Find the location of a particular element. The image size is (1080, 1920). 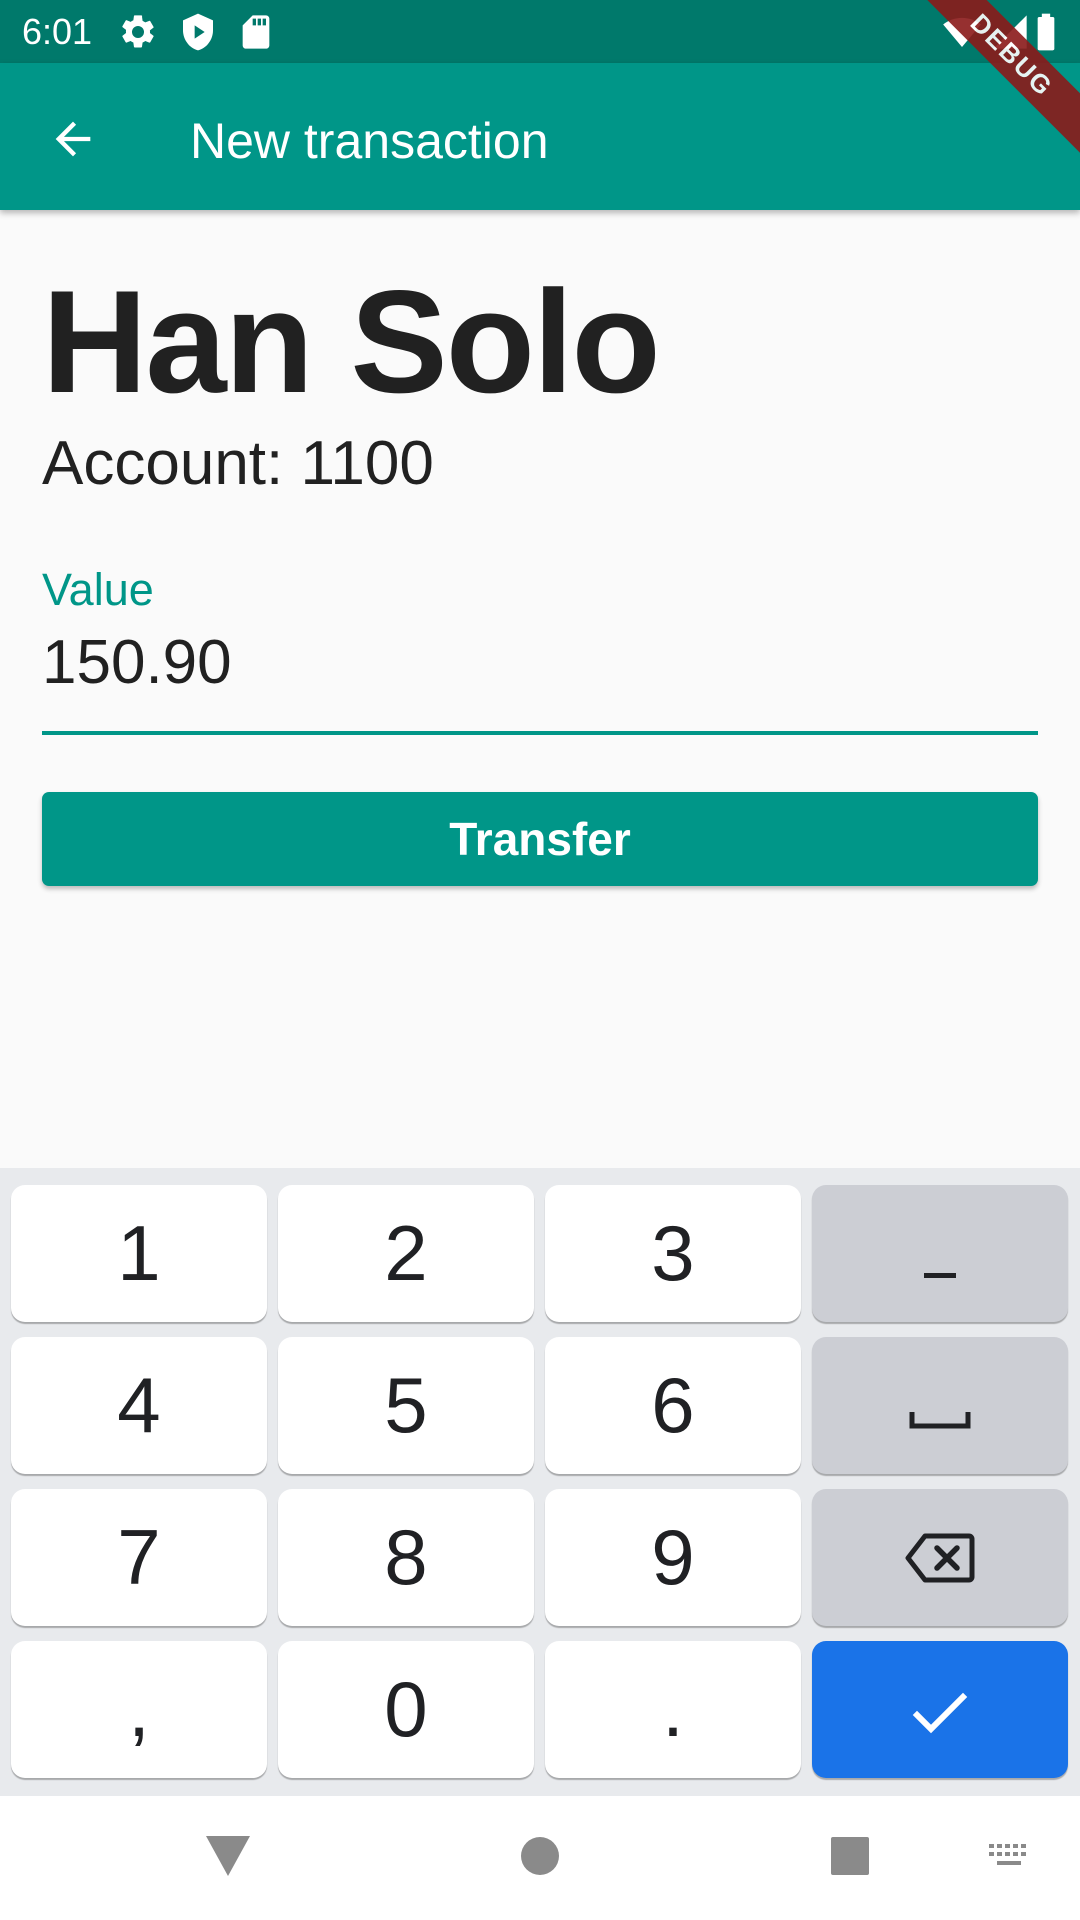

account-number: Account: 1100 is located at coordinates (238, 463).